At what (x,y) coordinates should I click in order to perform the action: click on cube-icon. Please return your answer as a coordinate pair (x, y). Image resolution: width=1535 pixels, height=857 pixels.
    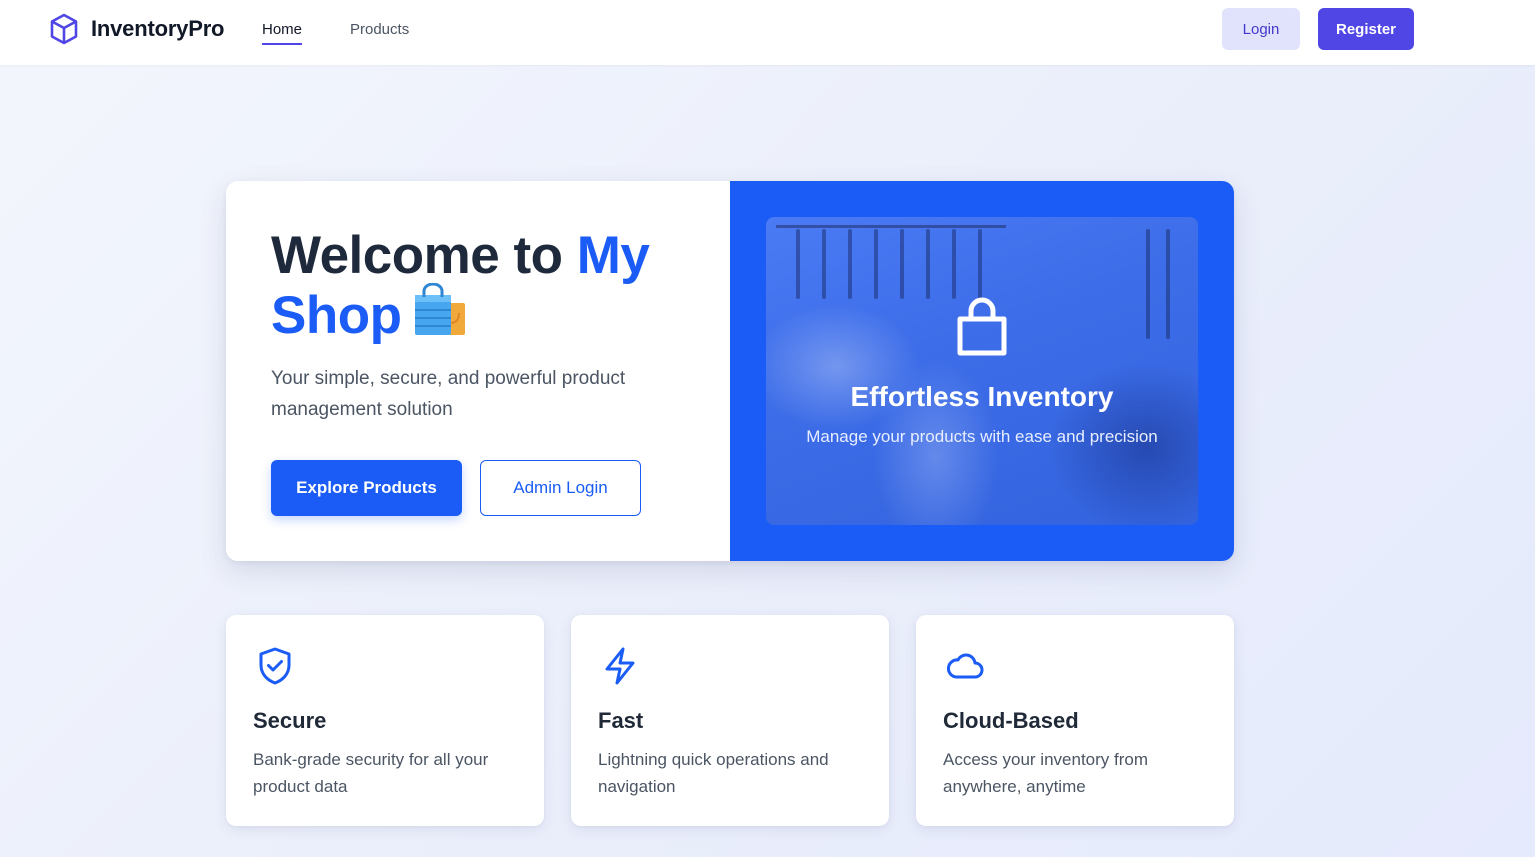
    Looking at the image, I should click on (64, 29).